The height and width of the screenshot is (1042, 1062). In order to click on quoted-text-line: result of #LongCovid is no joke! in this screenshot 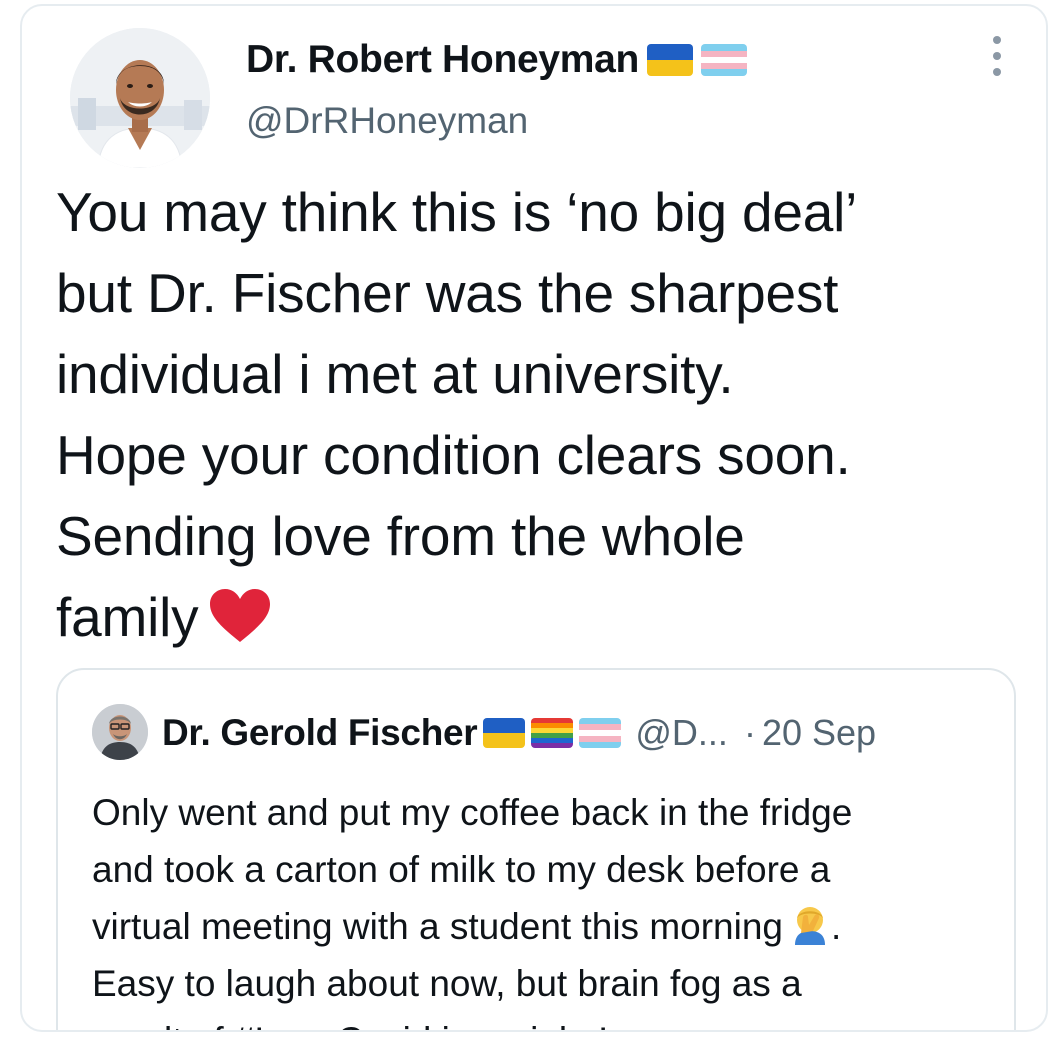, I will do `click(542, 1021)`.